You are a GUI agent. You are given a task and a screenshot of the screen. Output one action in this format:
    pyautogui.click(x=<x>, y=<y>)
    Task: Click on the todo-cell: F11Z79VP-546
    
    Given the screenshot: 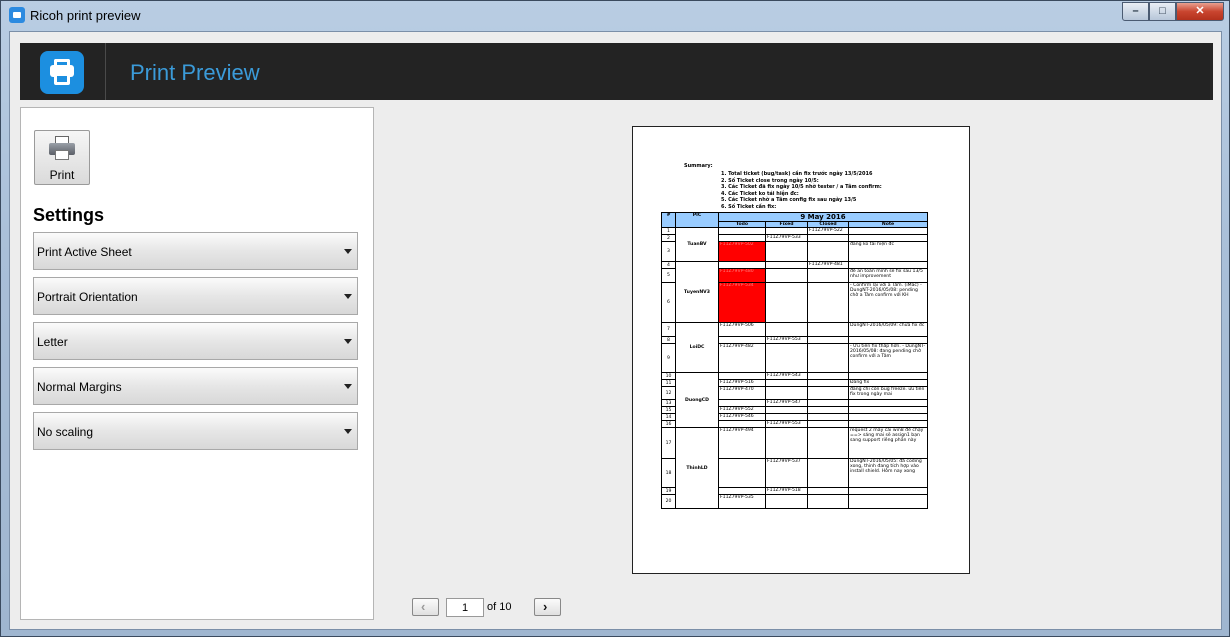 What is the action you would take?
    pyautogui.click(x=742, y=417)
    